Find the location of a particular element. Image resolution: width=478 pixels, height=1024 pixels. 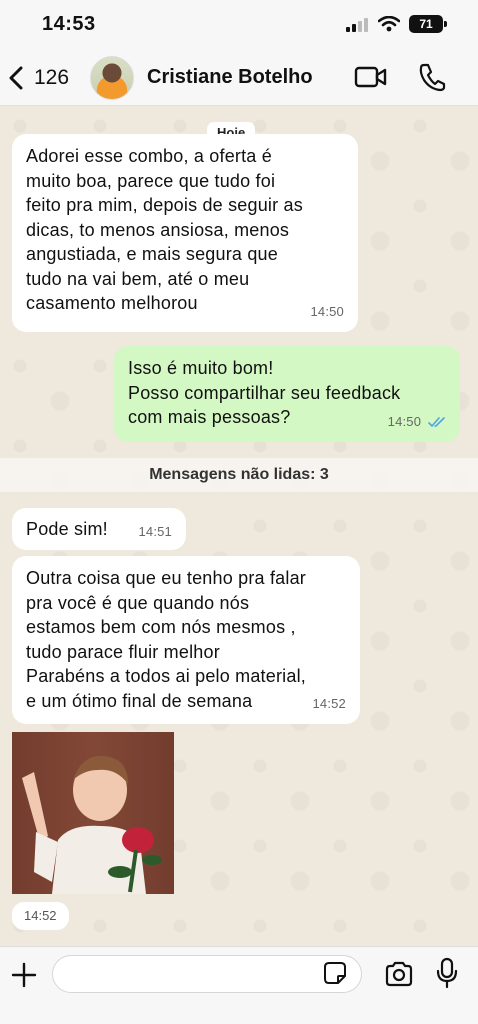

sticker-image is located at coordinates (93, 813).